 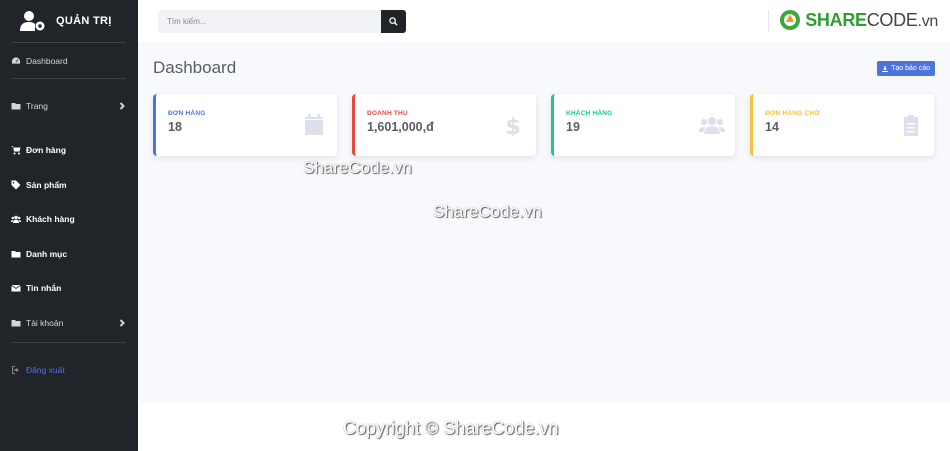 What do you see at coordinates (928, 21) in the screenshot?
I see `logo-vn-text: .vn` at bounding box center [928, 21].